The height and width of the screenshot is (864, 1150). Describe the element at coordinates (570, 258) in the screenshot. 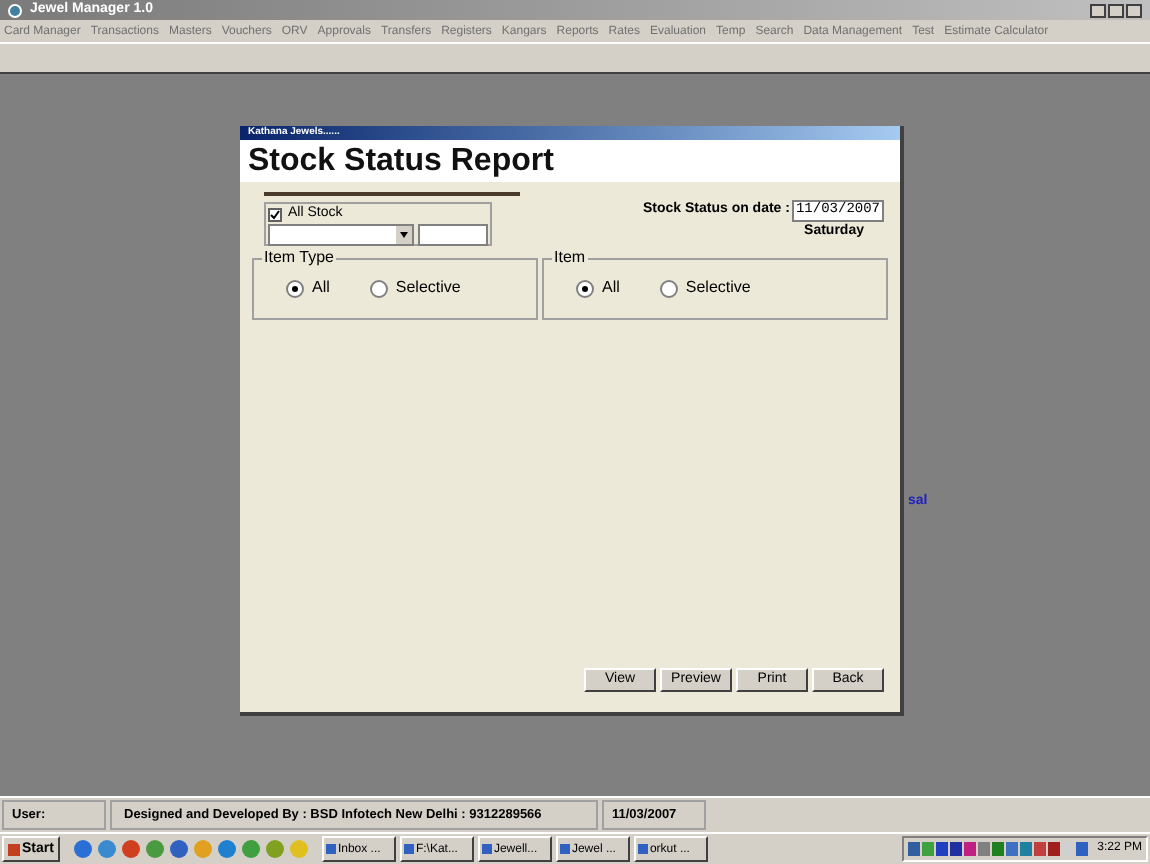

I see `group-title: Item` at that location.